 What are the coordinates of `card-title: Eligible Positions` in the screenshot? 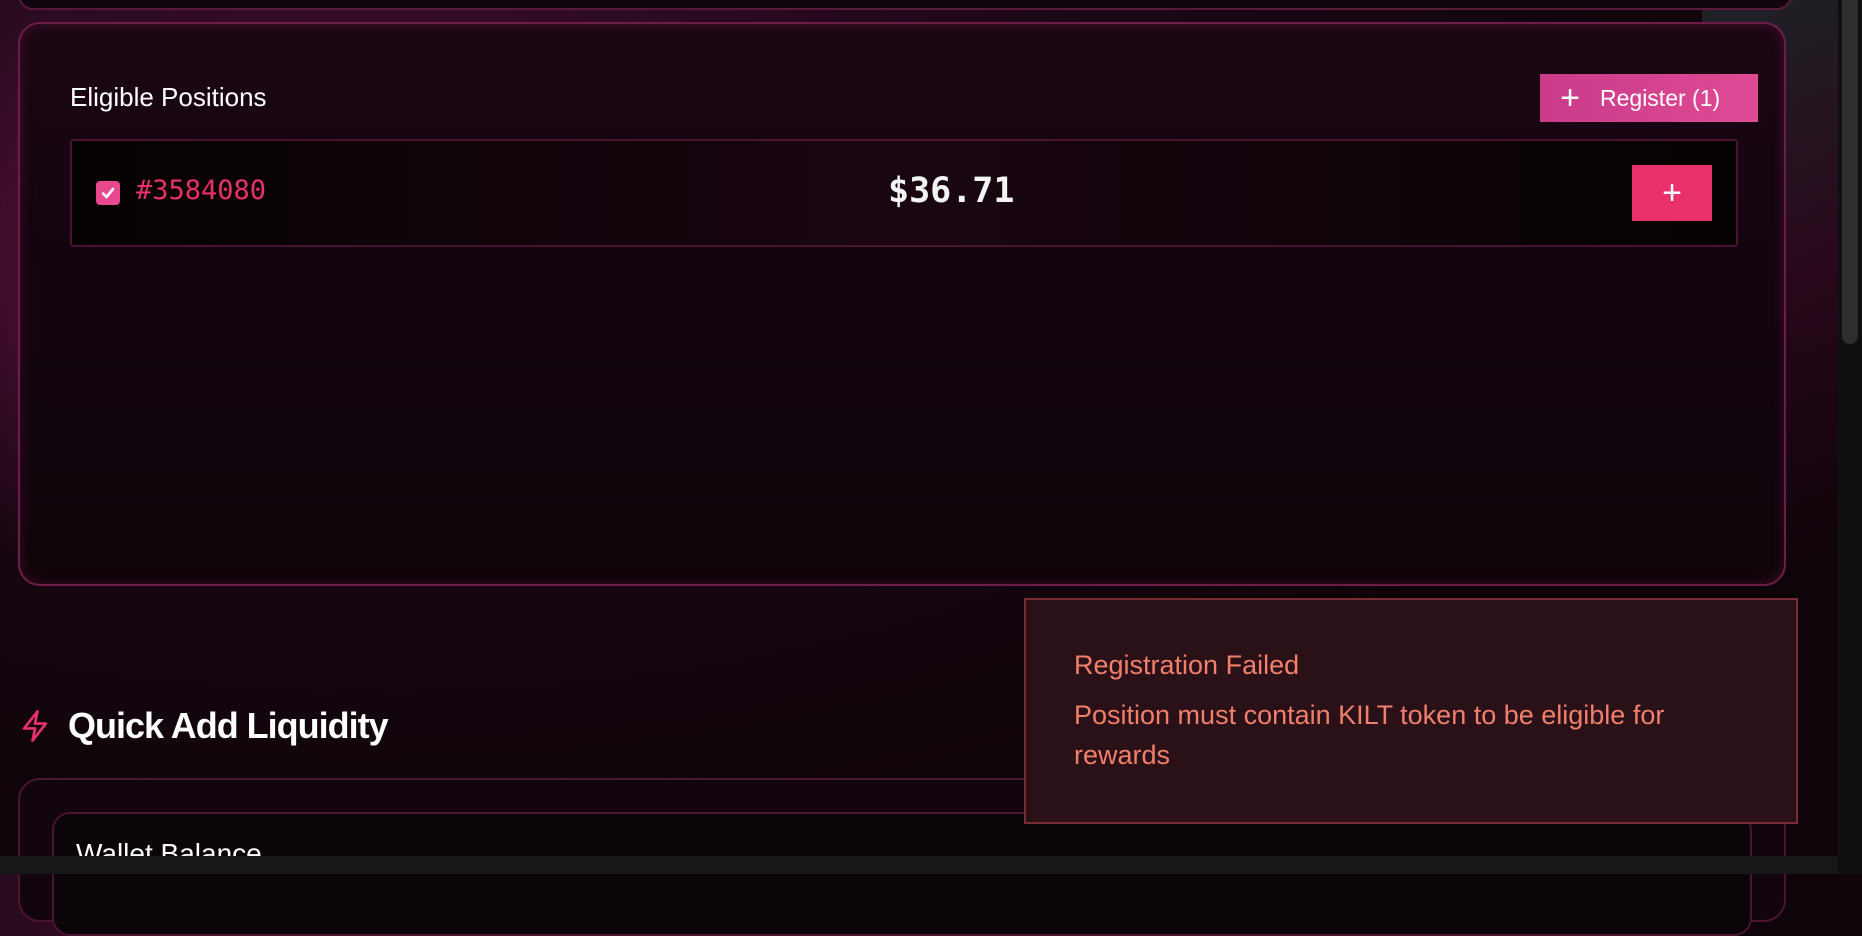 It's located at (168, 97).